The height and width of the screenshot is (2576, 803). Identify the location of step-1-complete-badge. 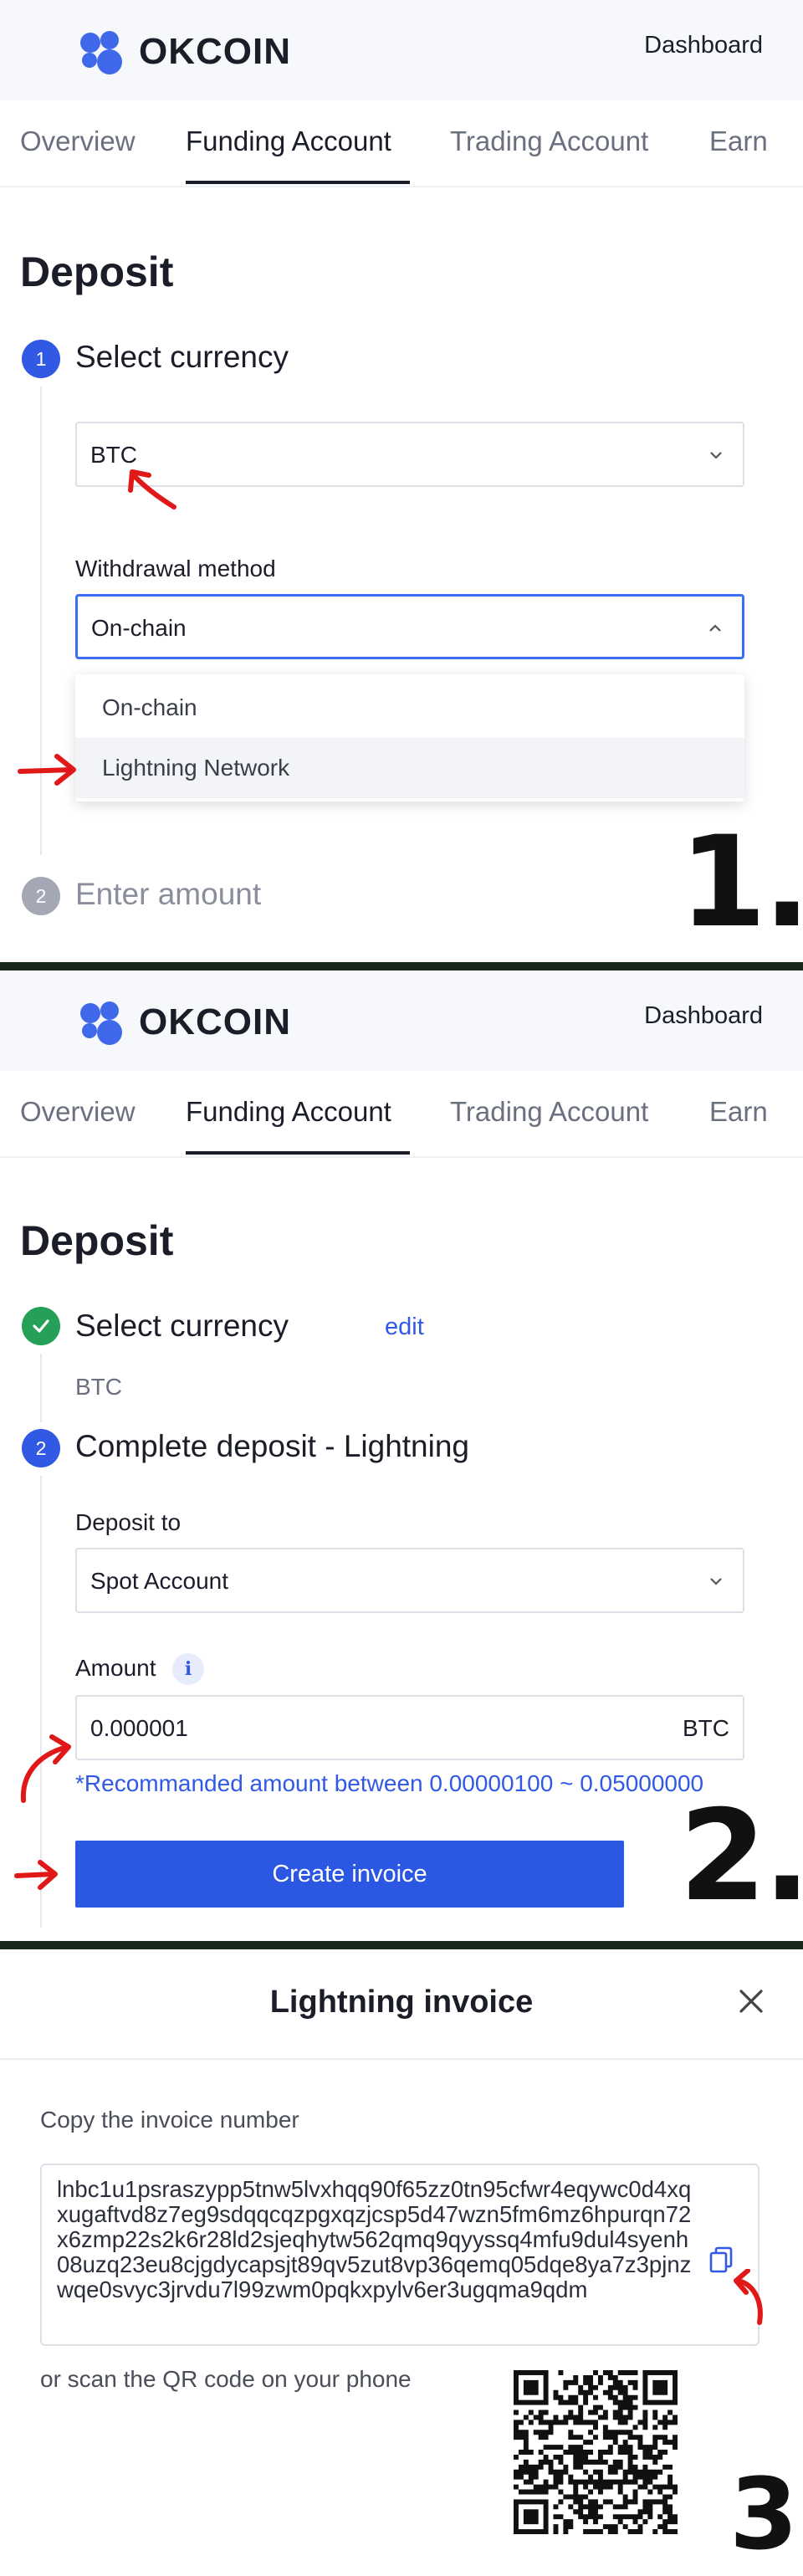
(41, 1326).